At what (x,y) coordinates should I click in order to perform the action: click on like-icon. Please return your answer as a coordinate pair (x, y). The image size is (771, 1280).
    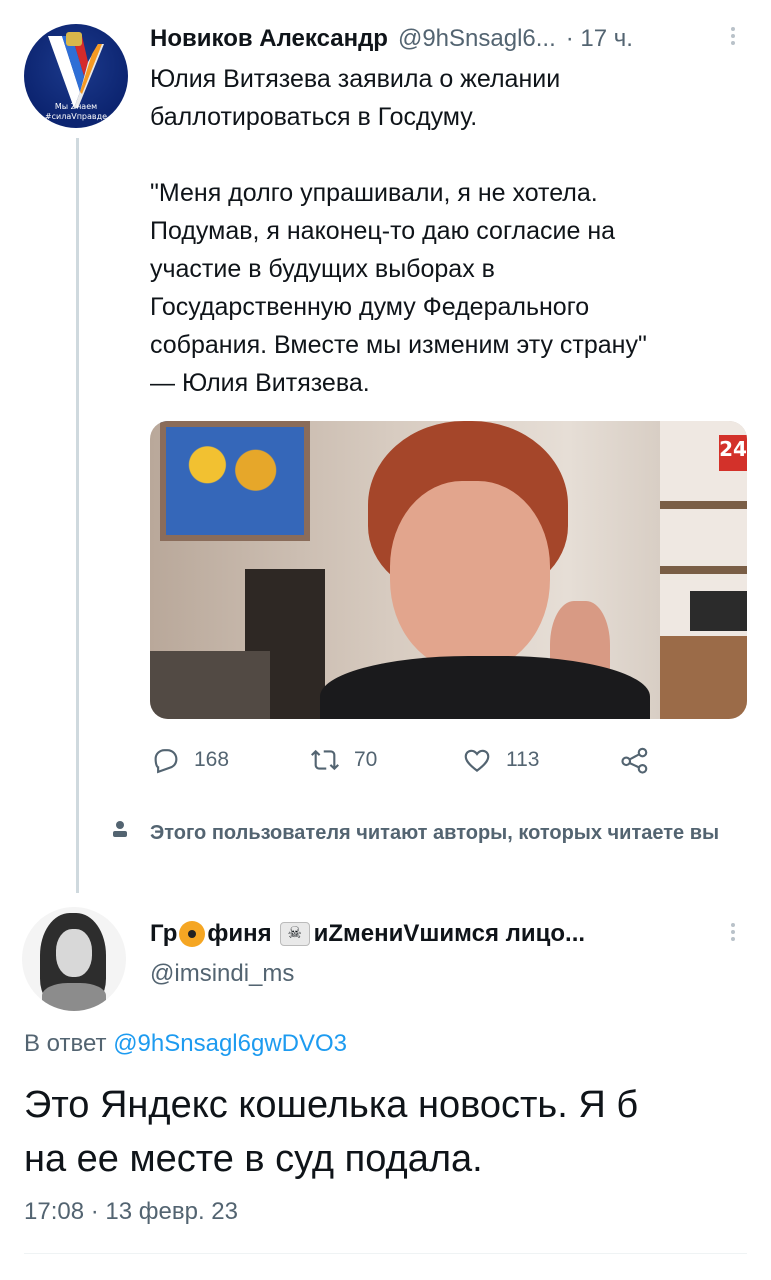
    Looking at the image, I should click on (477, 760).